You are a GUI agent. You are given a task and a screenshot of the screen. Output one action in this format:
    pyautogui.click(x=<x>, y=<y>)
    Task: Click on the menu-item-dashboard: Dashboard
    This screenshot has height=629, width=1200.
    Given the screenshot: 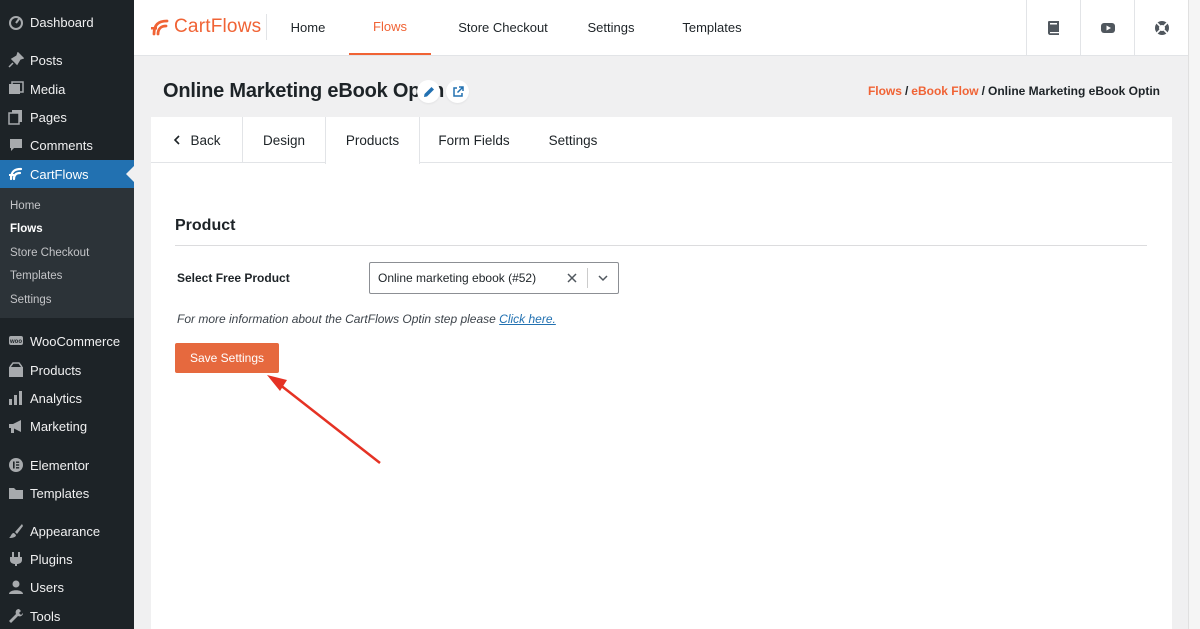 What is the action you would take?
    pyautogui.click(x=67, y=22)
    